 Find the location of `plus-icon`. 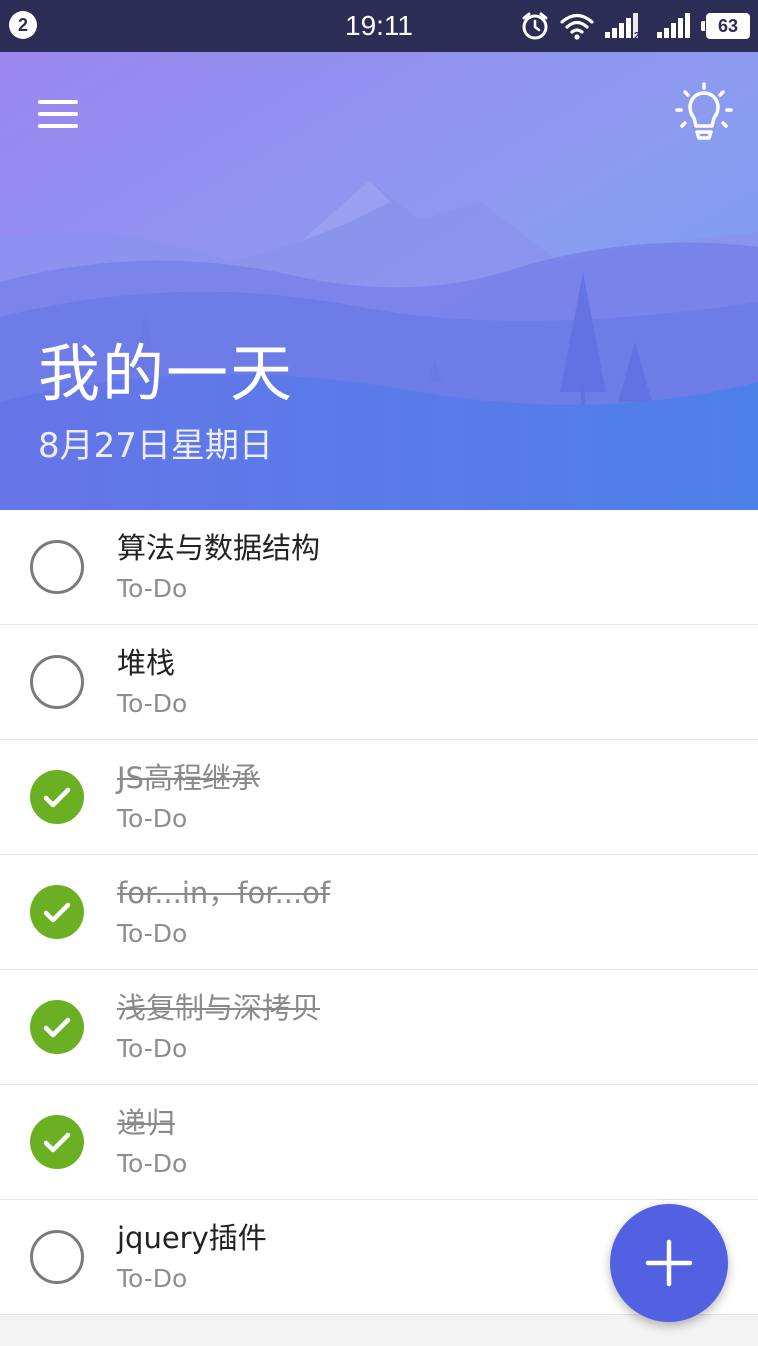

plus-icon is located at coordinates (669, 1263).